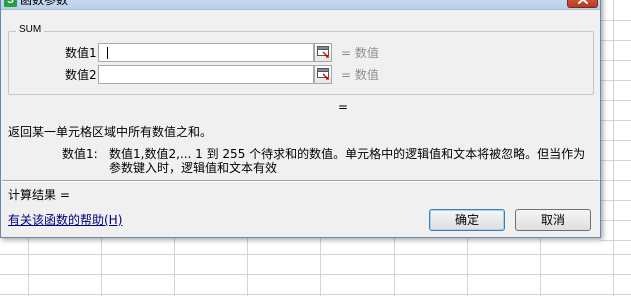 The image size is (631, 296). Describe the element at coordinates (44, 3) in the screenshot. I see `dialog-title: 函数参数` at that location.